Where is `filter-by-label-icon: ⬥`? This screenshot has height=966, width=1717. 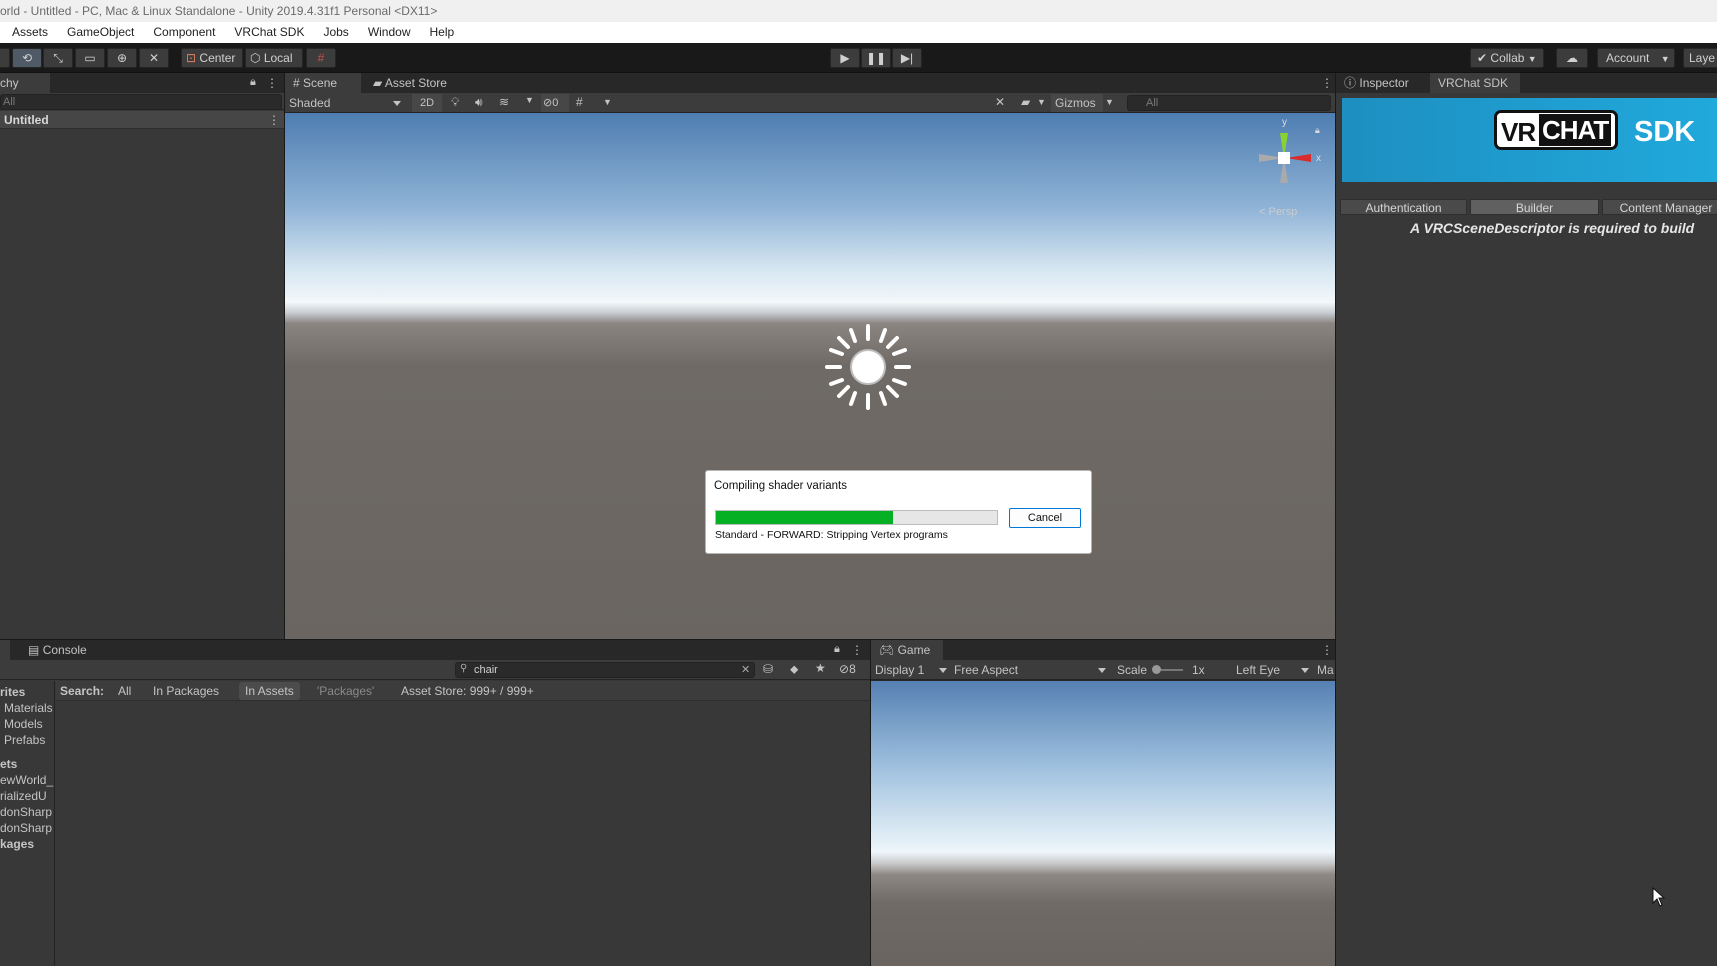 filter-by-label-icon: ⬥ is located at coordinates (794, 669).